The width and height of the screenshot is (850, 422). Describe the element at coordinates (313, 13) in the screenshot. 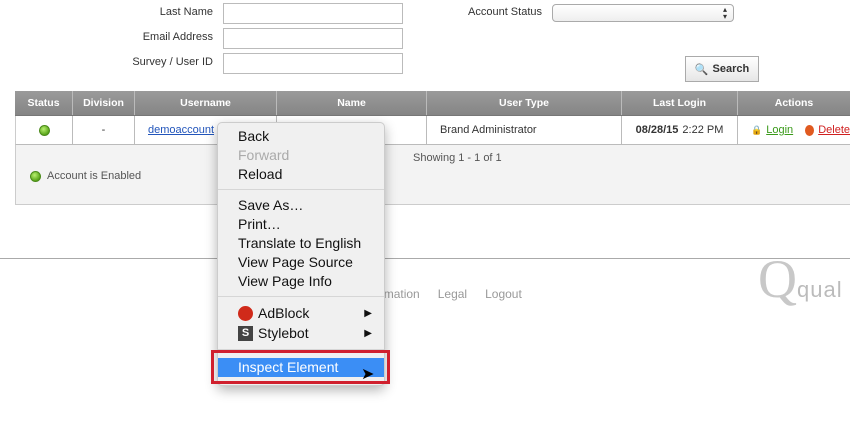

I see `last-name-input` at that location.